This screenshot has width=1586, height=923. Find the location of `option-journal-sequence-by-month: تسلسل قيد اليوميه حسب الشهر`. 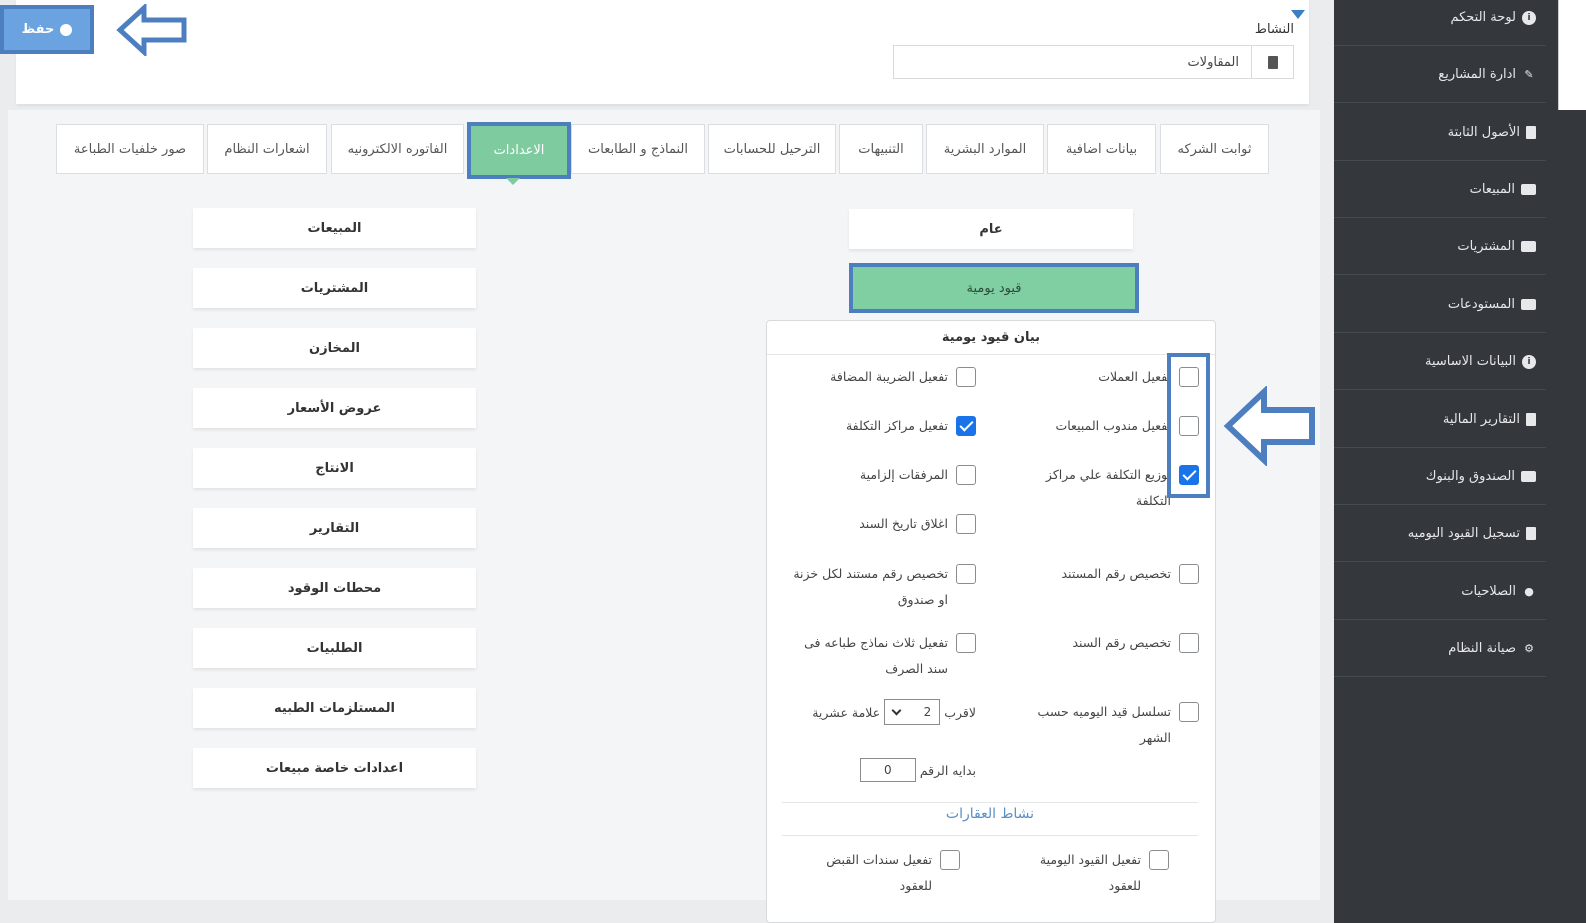

option-journal-sequence-by-month: تسلسل قيد اليوميه حسب الشهر is located at coordinates (1109, 725).